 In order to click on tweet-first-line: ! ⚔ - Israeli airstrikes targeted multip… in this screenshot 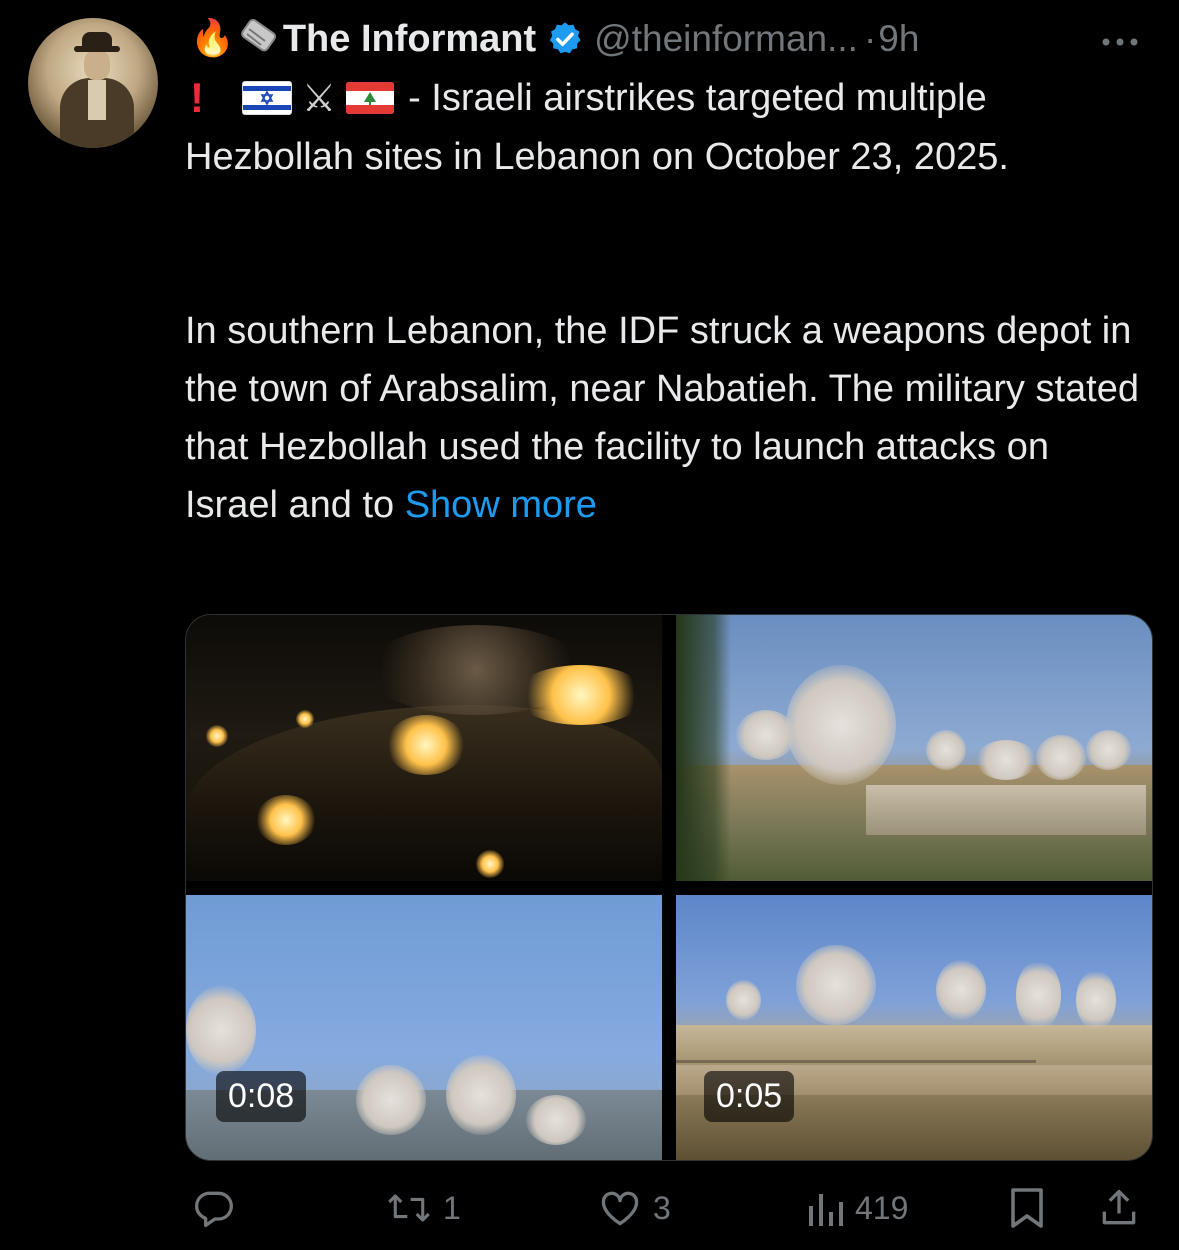, I will do `click(588, 98)`.